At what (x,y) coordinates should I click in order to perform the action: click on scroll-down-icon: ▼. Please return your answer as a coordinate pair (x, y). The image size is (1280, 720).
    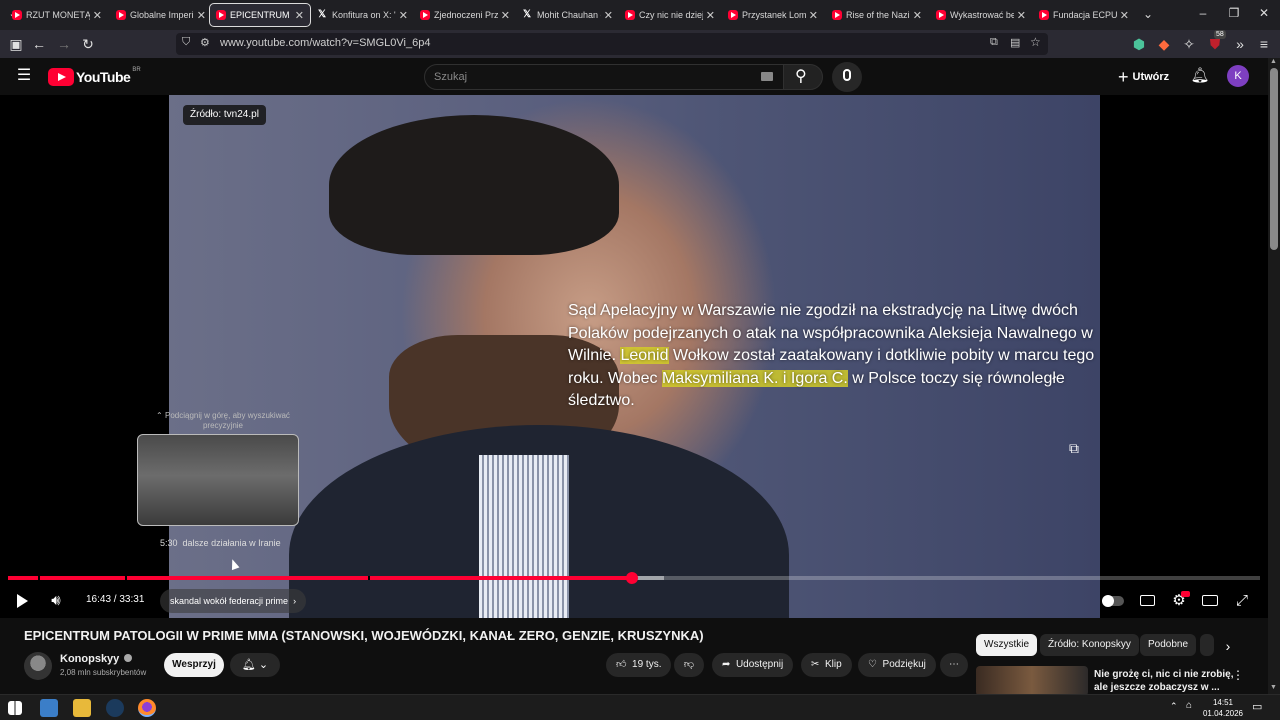
    Looking at the image, I should click on (1273, 687).